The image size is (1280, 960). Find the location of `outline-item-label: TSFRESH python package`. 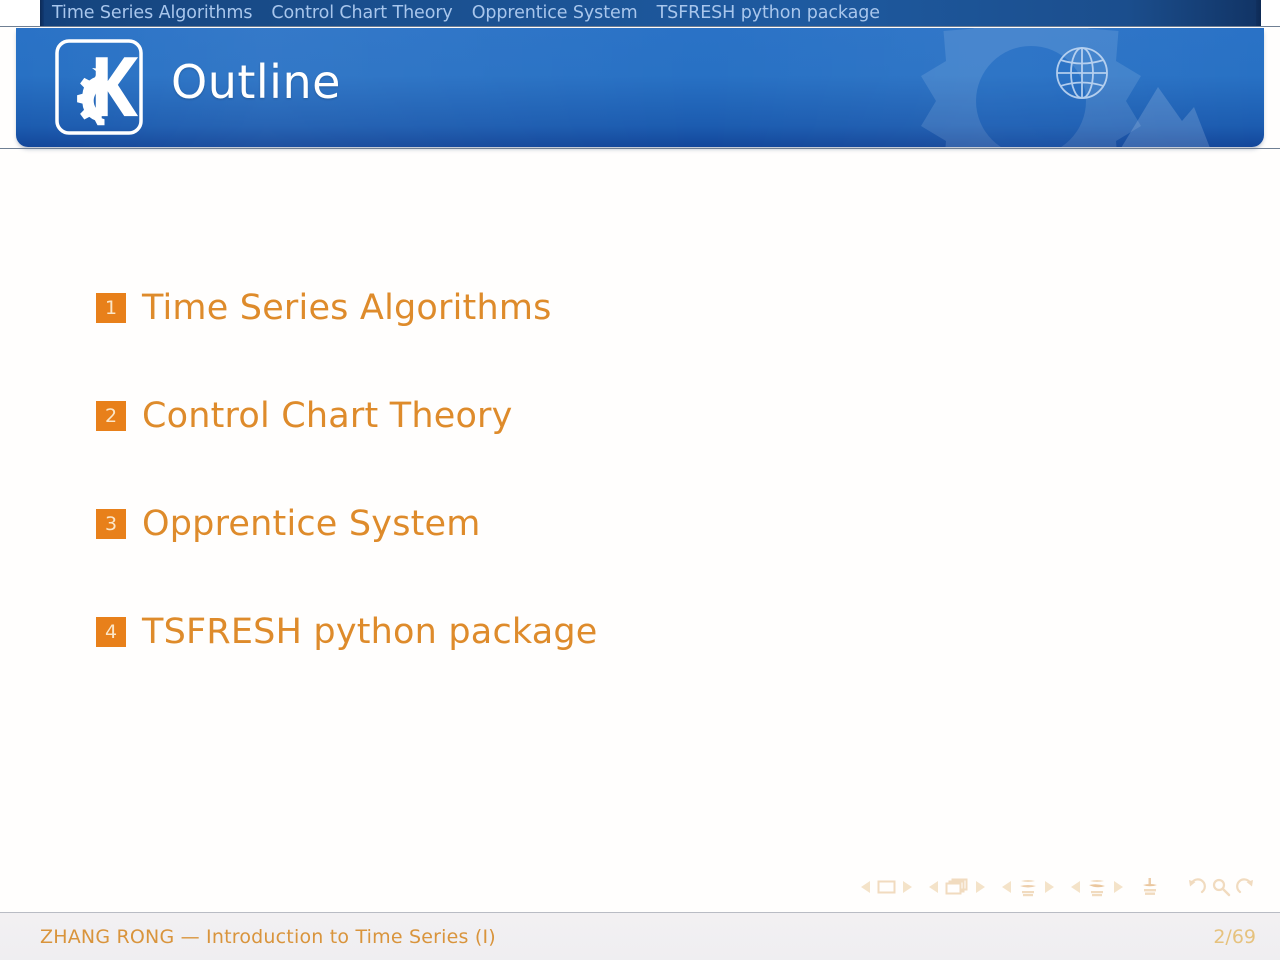

outline-item-label: TSFRESH python package is located at coordinates (370, 632).